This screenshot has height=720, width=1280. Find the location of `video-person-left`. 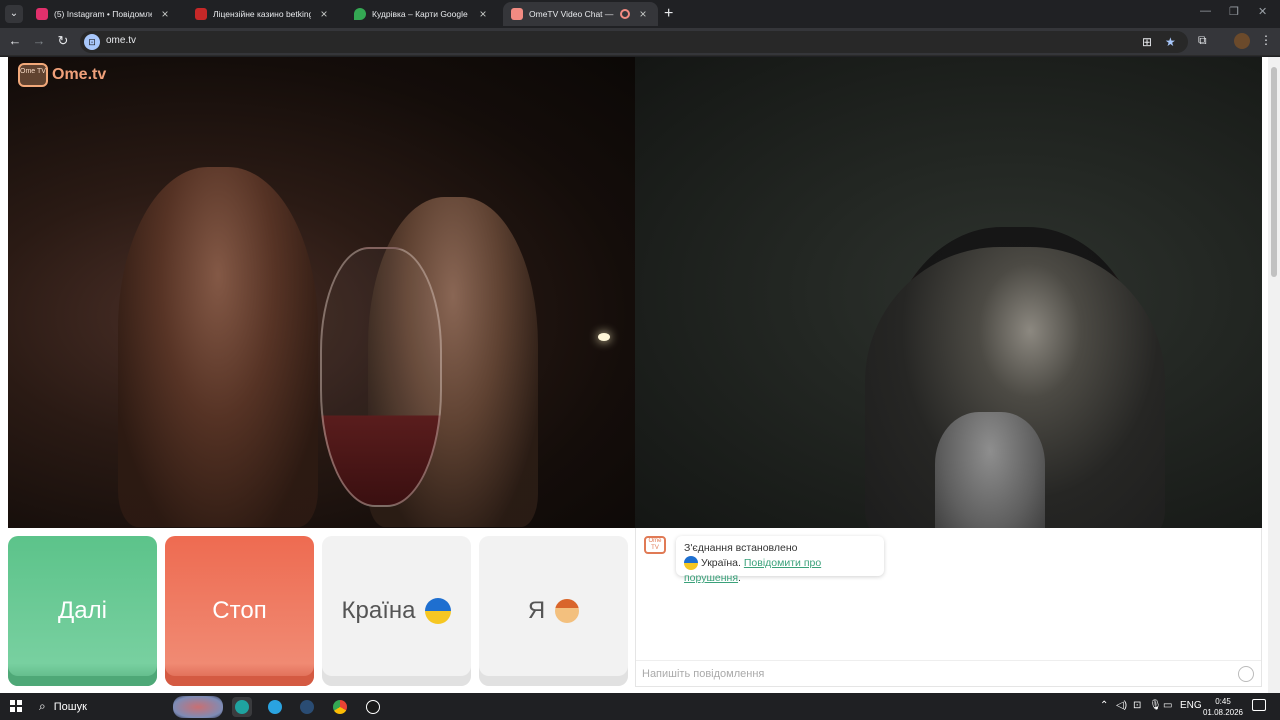

video-person-left is located at coordinates (218, 347).